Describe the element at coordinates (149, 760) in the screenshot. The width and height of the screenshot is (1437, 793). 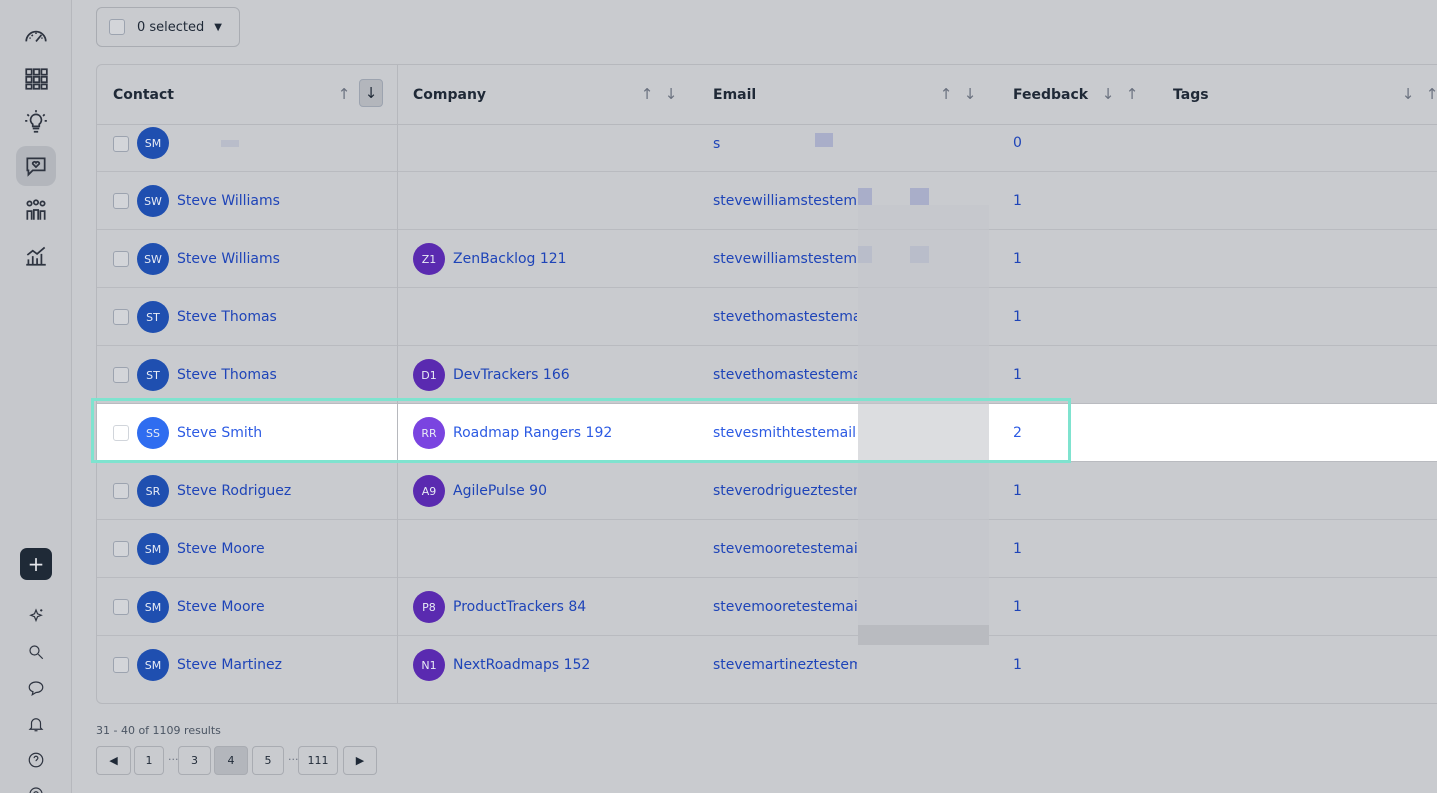
I see `page-button: 1` at that location.